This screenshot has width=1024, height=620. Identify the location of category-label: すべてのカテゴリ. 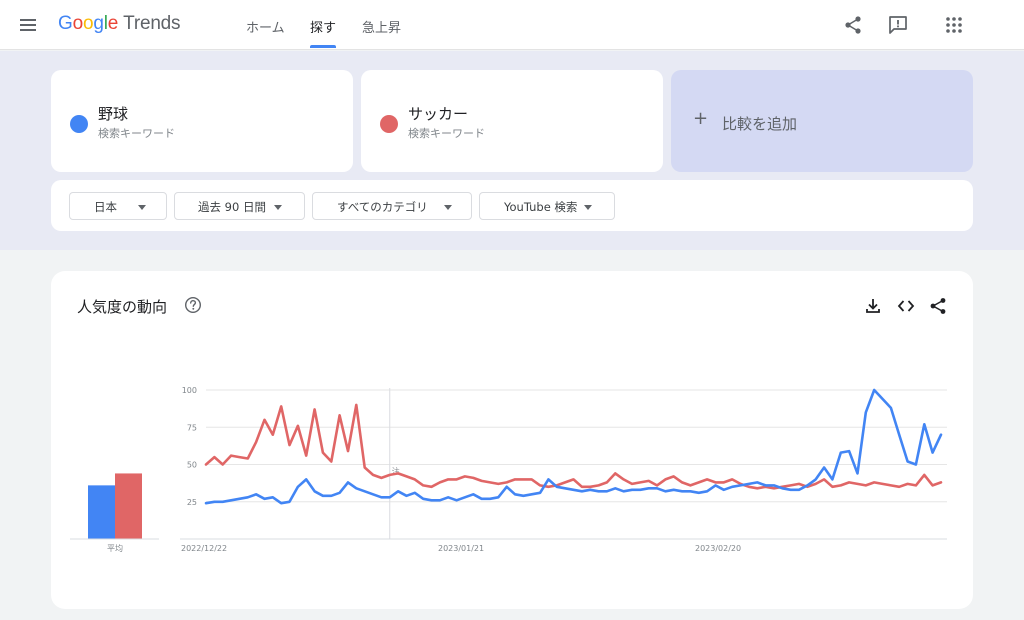
(382, 207).